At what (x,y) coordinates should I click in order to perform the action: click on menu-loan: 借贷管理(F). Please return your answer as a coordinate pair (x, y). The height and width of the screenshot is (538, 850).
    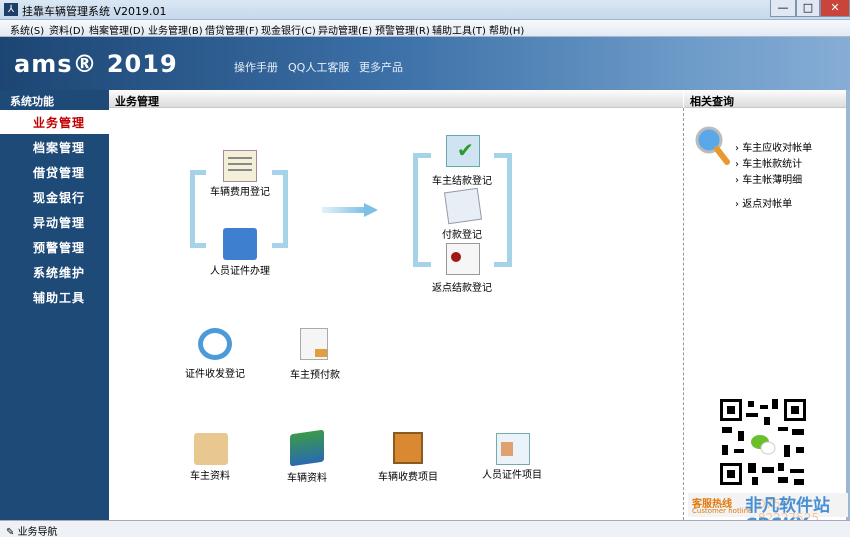
    Looking at the image, I should click on (232, 29).